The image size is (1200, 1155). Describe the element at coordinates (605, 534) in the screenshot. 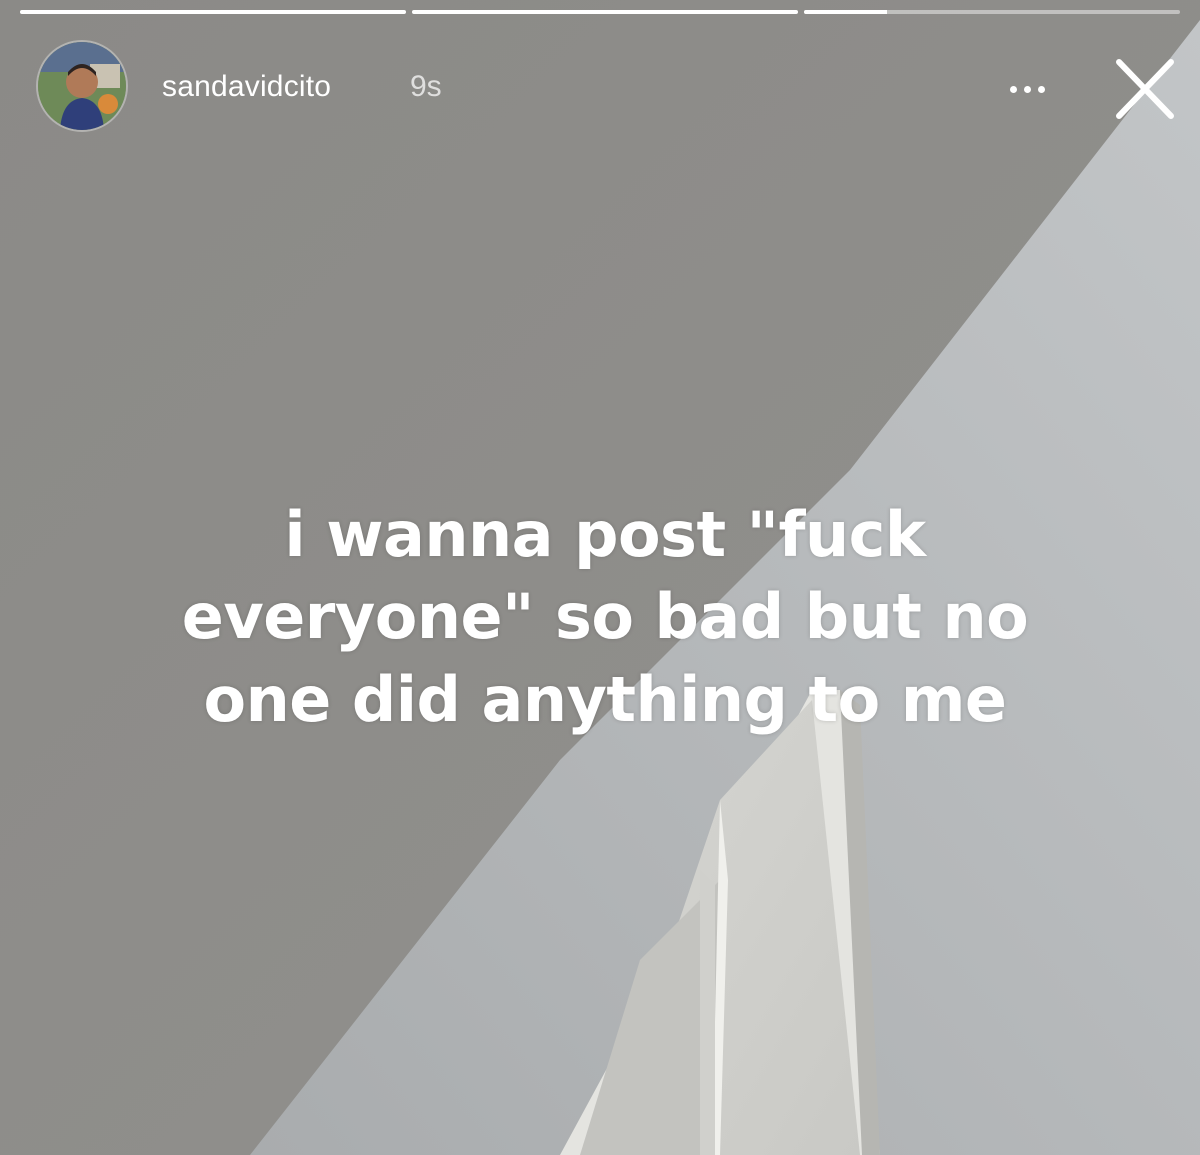

I see `caption-line: i wanna post "fuck` at that location.